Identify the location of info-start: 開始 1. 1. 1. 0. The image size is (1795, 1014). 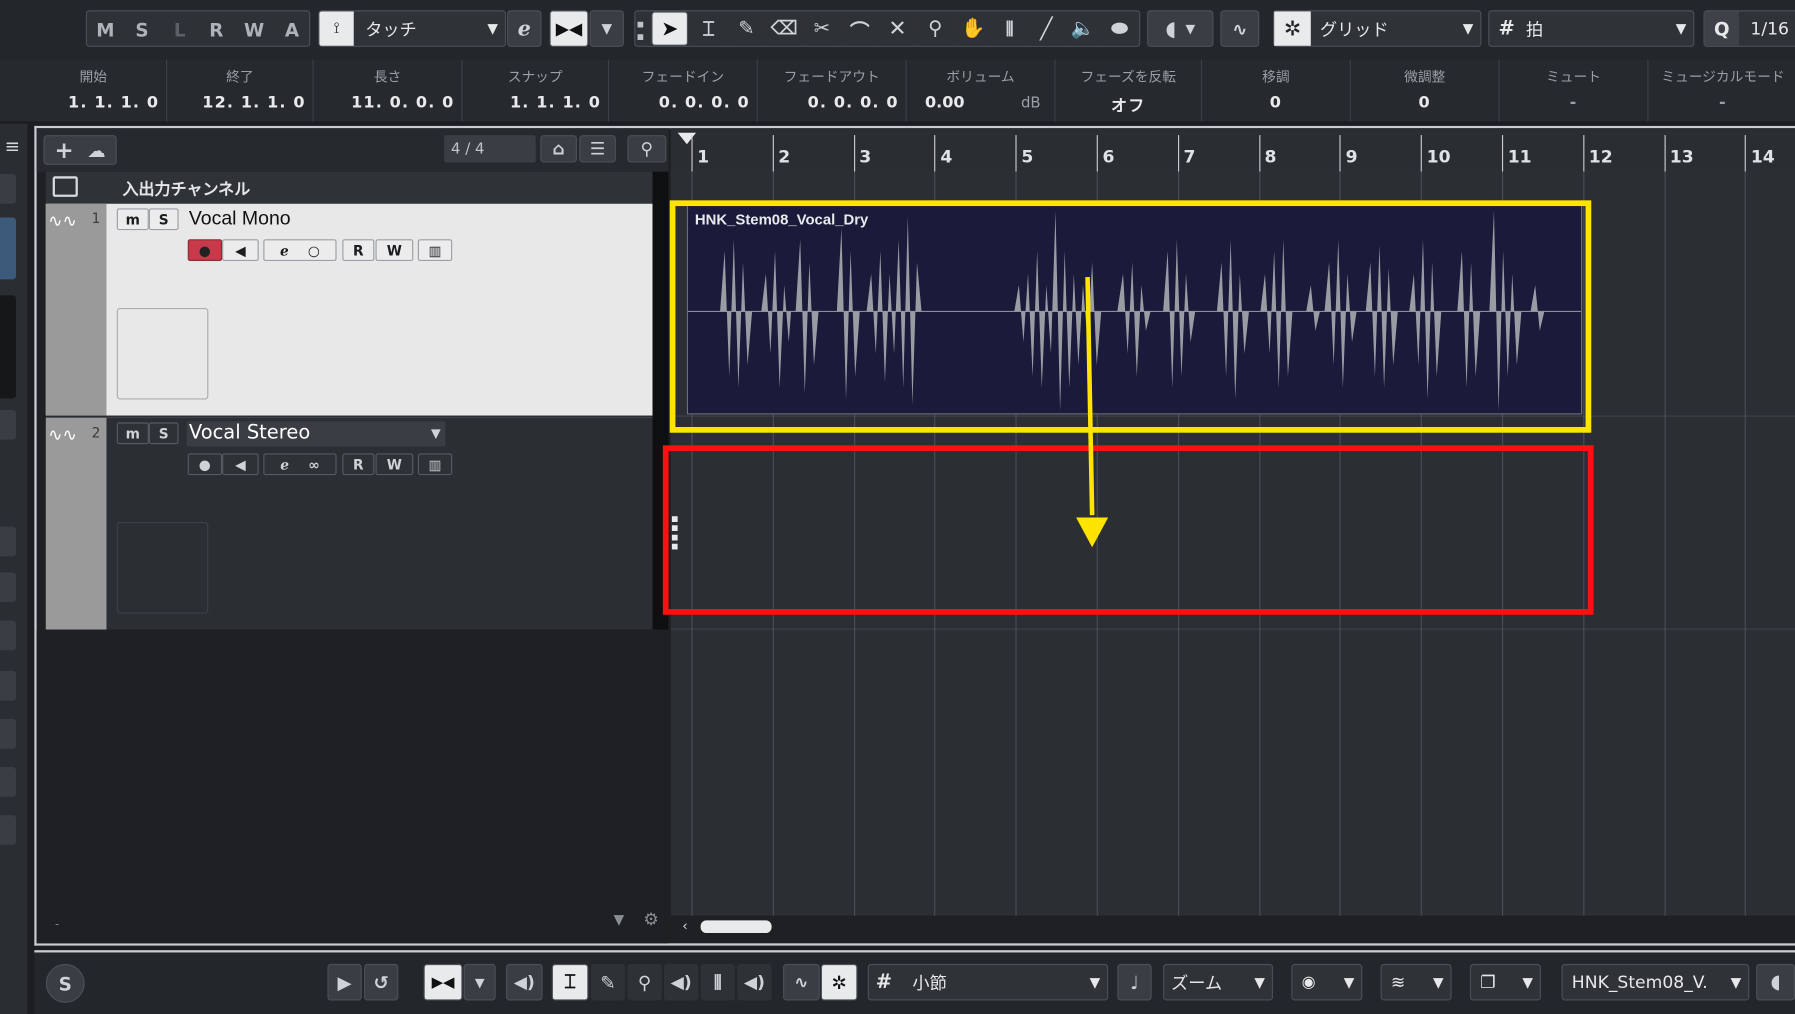
(94, 90).